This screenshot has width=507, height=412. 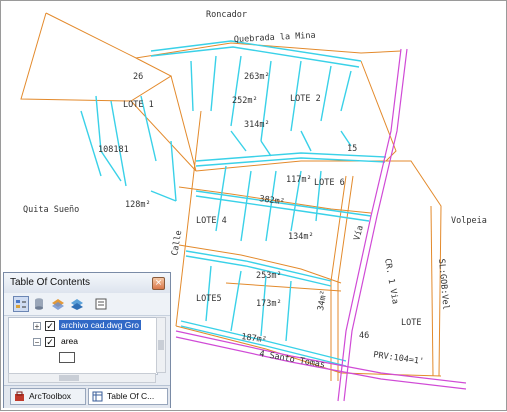 I want to click on layer-tree: + ✓ archivo cad.dwg Gro − ✓ area, so click(x=83, y=346).